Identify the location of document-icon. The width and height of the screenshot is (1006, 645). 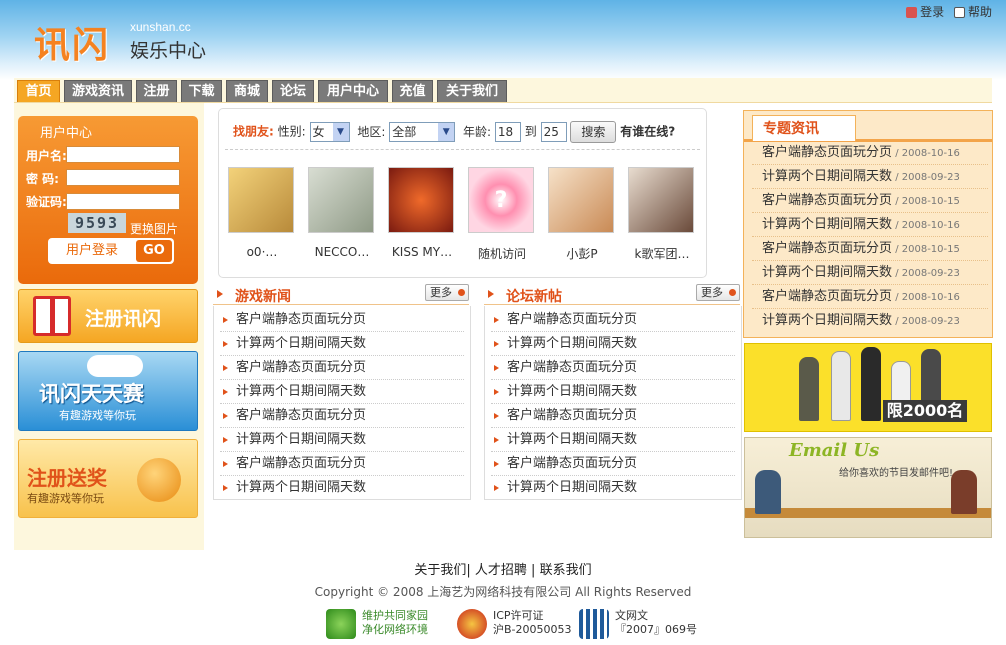
(594, 624).